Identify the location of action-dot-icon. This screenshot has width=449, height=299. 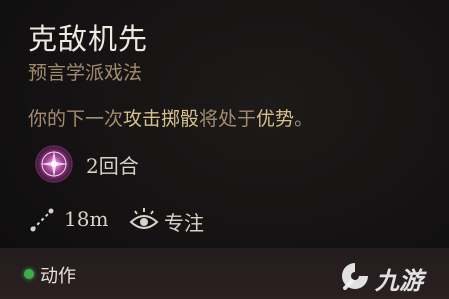
(29, 274).